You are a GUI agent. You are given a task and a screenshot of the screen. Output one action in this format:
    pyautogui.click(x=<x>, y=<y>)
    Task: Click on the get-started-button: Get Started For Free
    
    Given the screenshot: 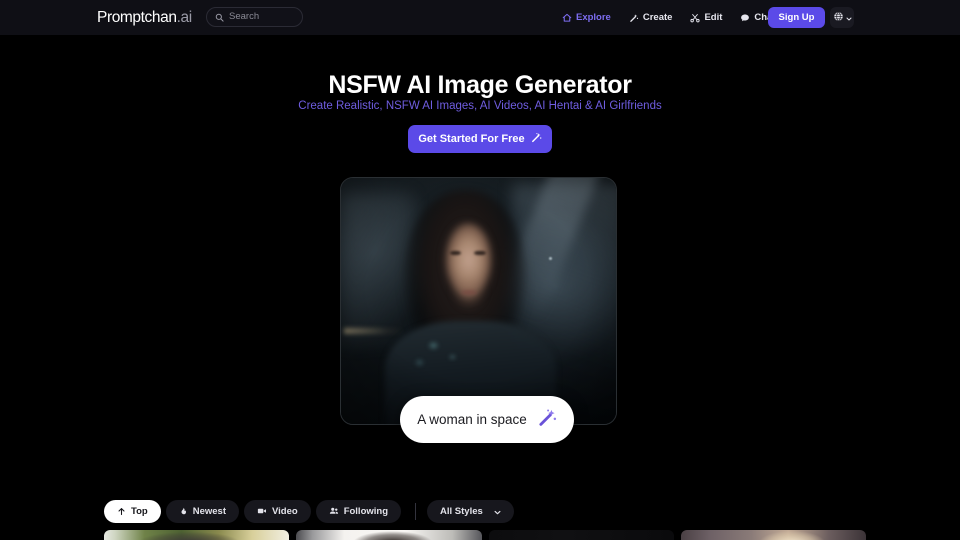 What is the action you would take?
    pyautogui.click(x=480, y=139)
    